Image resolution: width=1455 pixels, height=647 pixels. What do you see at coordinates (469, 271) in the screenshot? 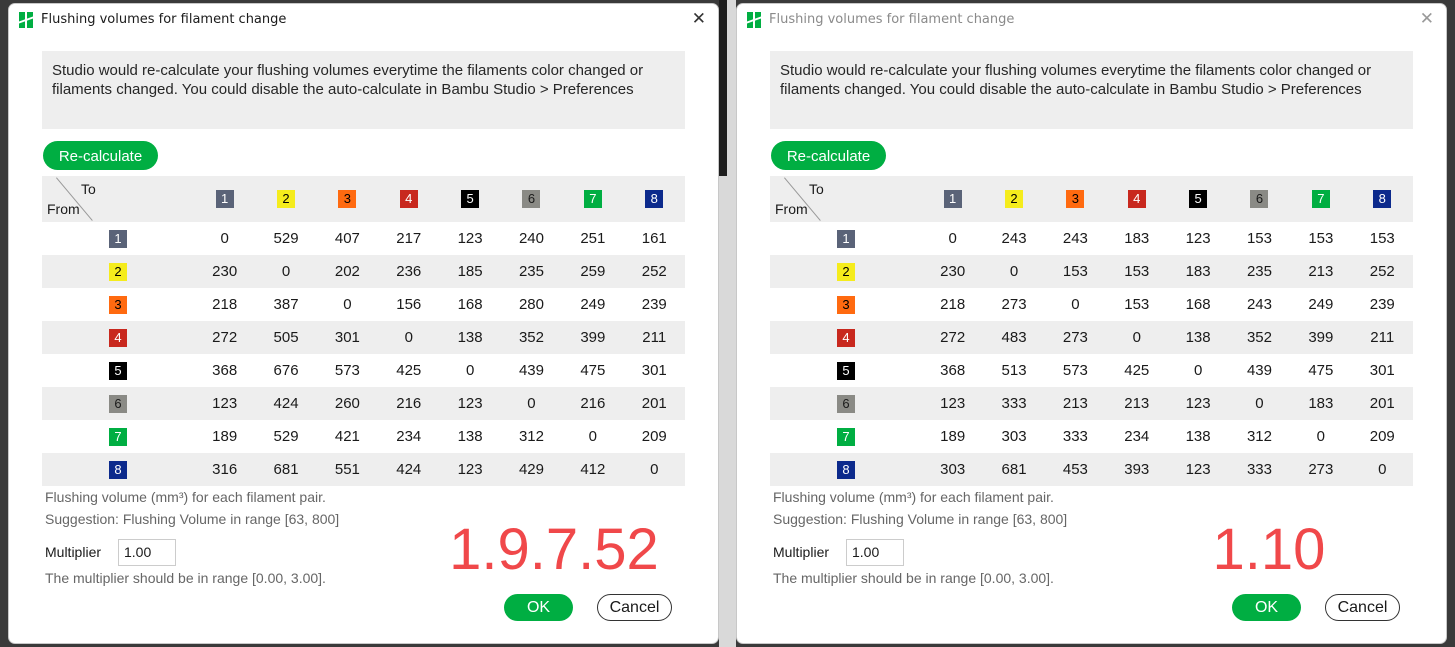
I see `flush-volume-cell: 185` at bounding box center [469, 271].